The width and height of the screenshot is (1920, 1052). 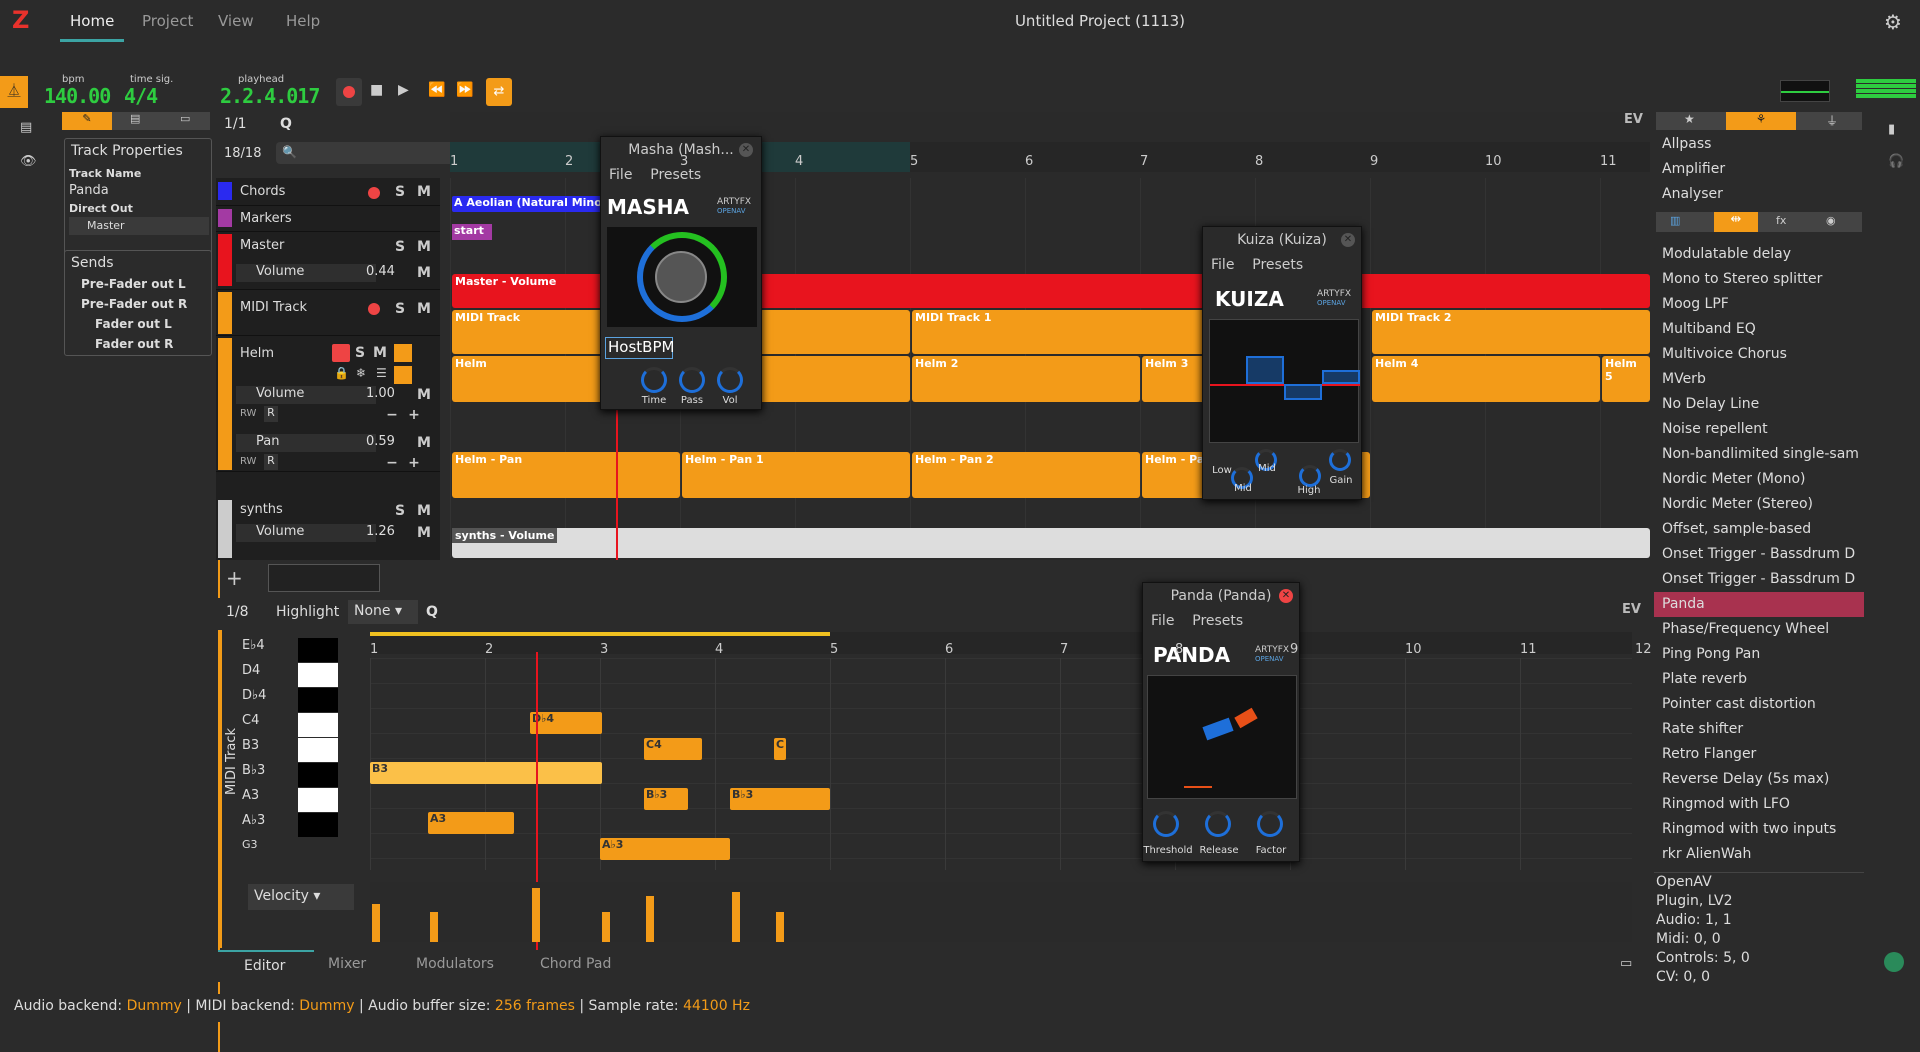 What do you see at coordinates (234, 578) in the screenshot?
I see `add-track-icon: +` at bounding box center [234, 578].